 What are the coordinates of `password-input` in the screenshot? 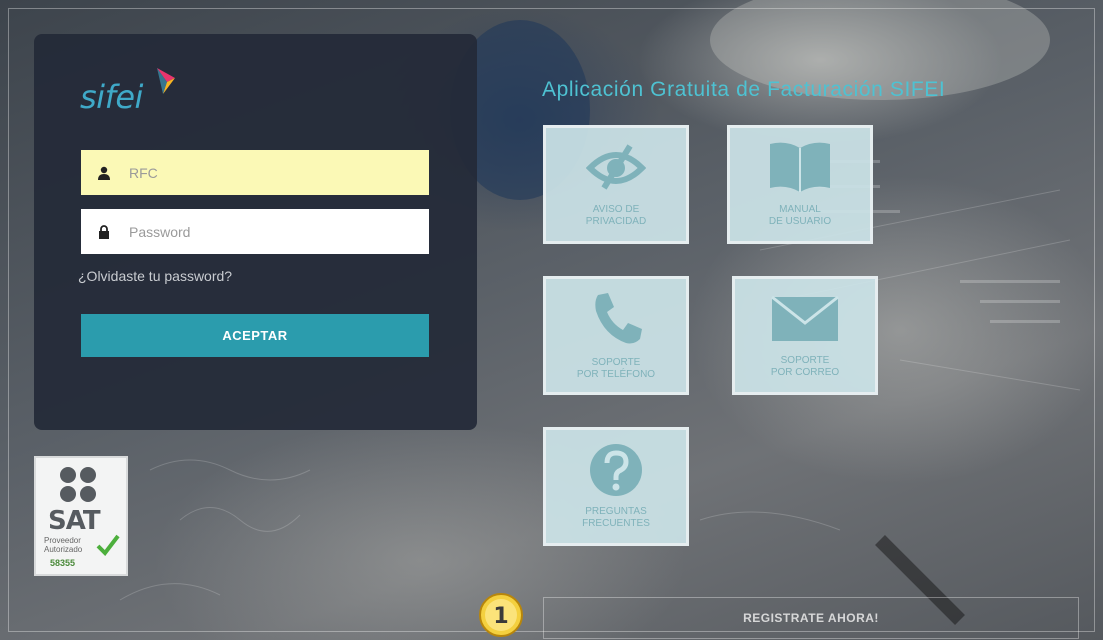 It's located at (278, 231).